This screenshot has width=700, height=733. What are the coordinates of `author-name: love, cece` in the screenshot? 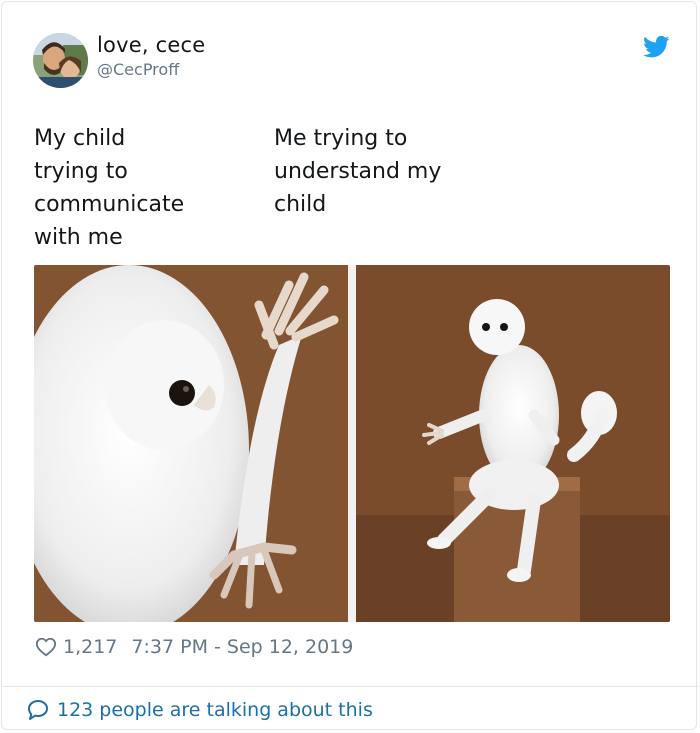 It's located at (151, 45).